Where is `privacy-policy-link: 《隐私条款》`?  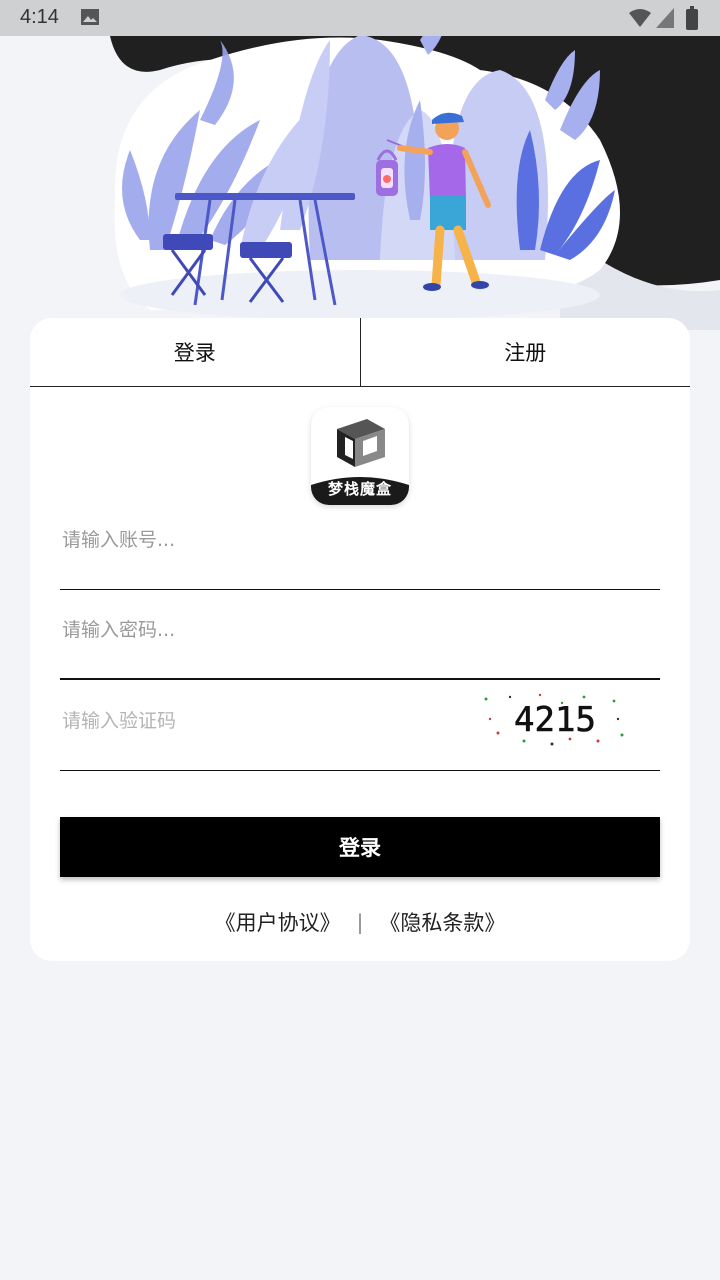 privacy-policy-link: 《隐私条款》 is located at coordinates (442, 922).